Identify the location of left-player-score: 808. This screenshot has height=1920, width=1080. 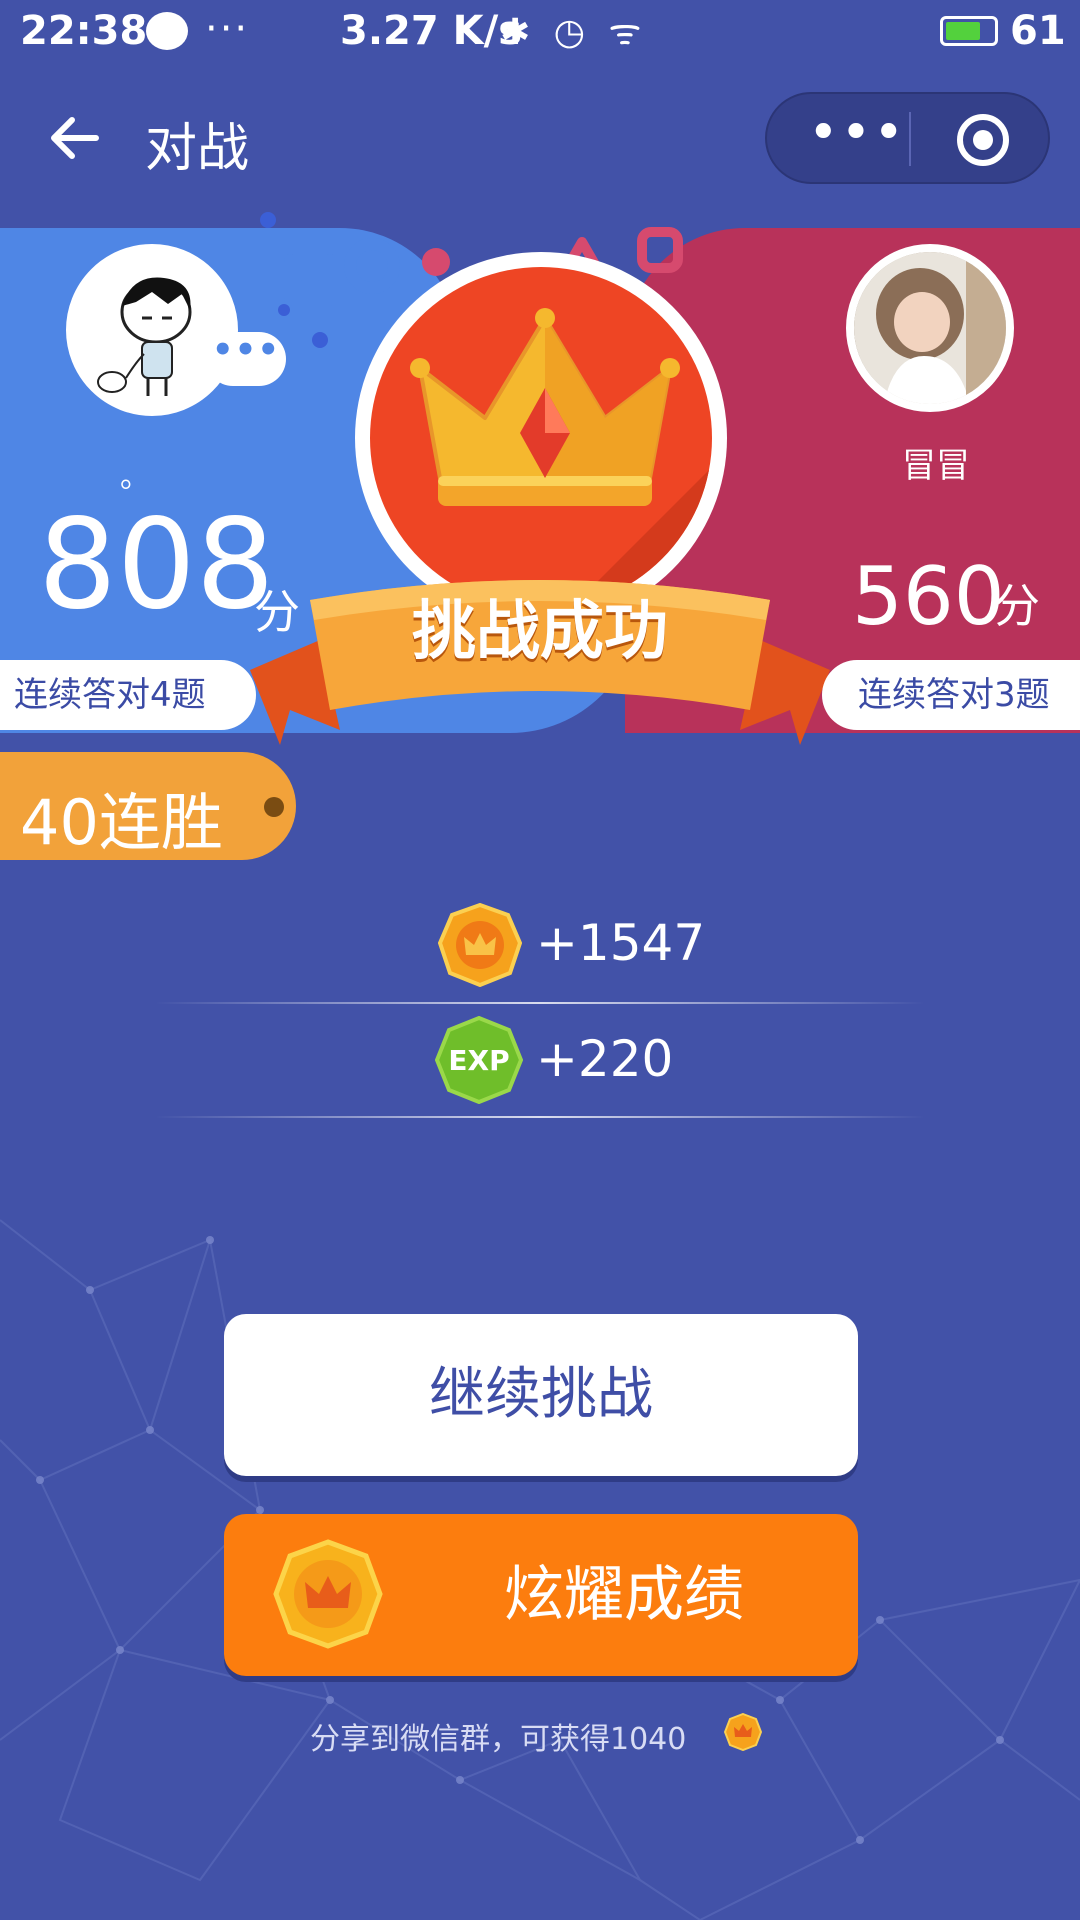
(156, 565).